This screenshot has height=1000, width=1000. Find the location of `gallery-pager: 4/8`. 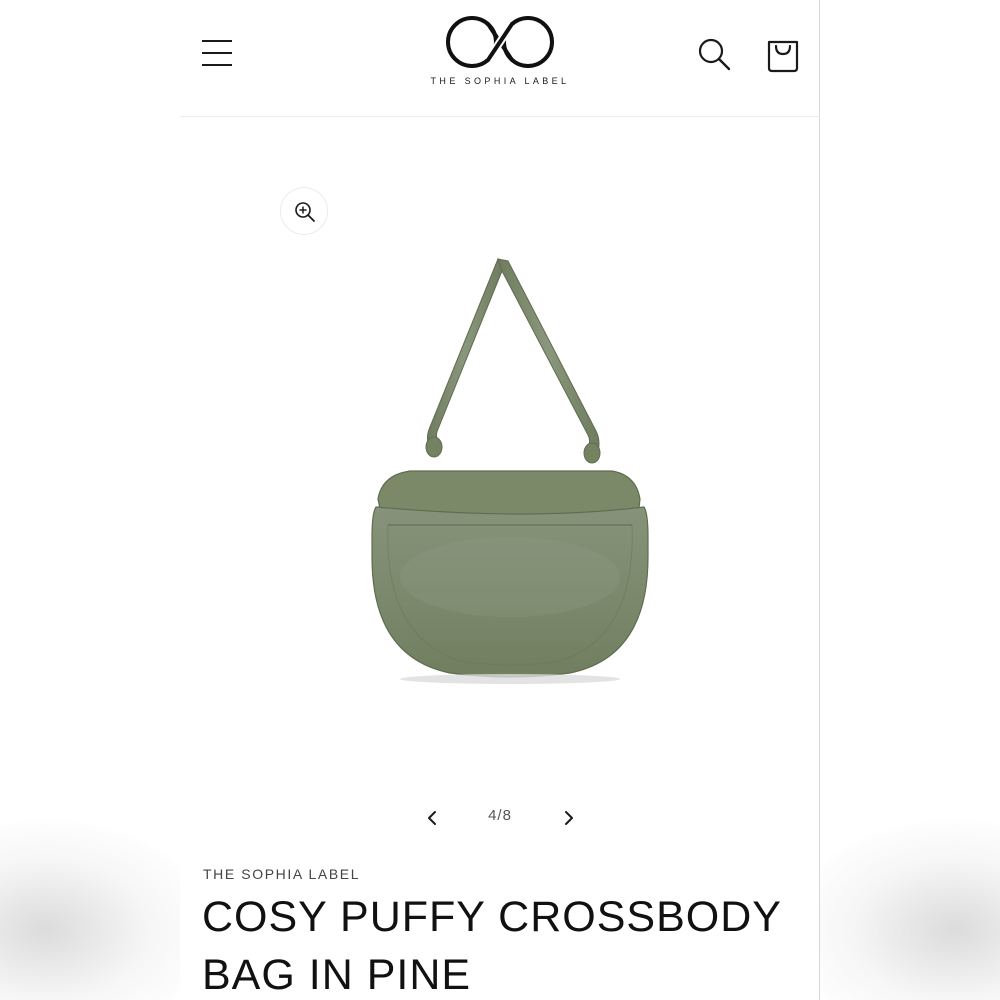

gallery-pager: 4/8 is located at coordinates (500, 817).